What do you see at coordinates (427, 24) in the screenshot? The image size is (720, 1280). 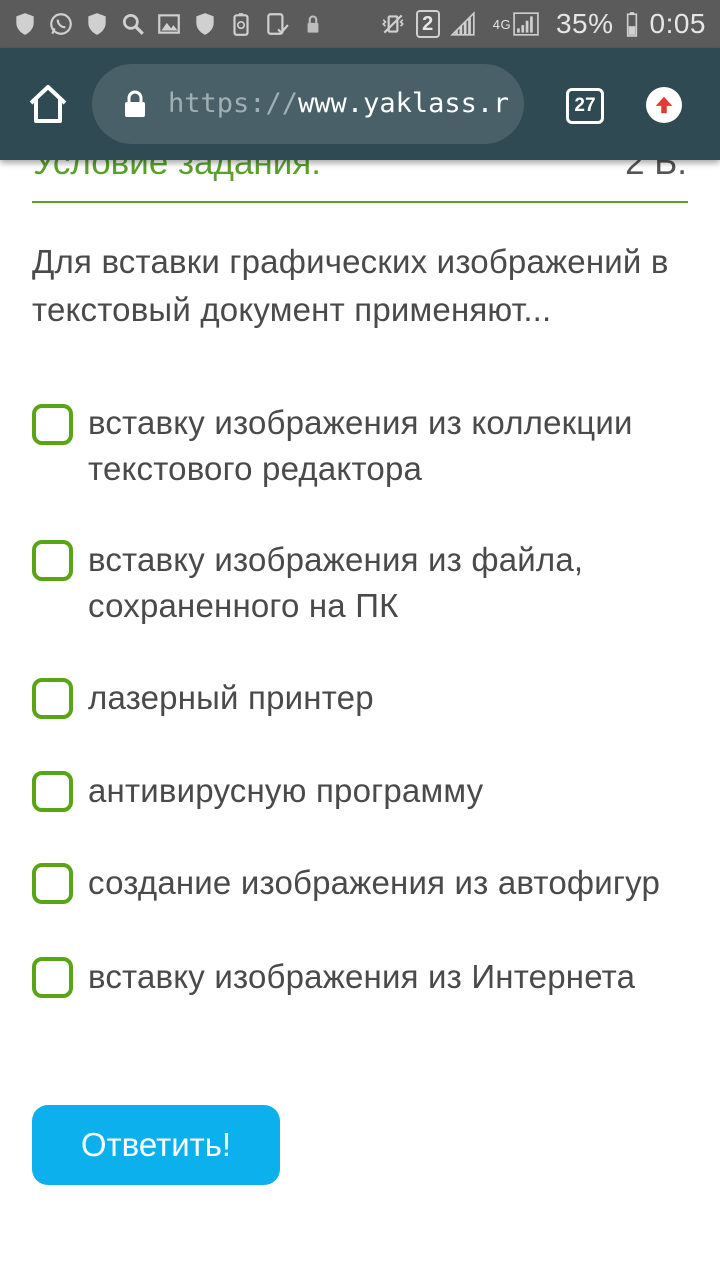 I see `sim-2-icon: 2` at bounding box center [427, 24].